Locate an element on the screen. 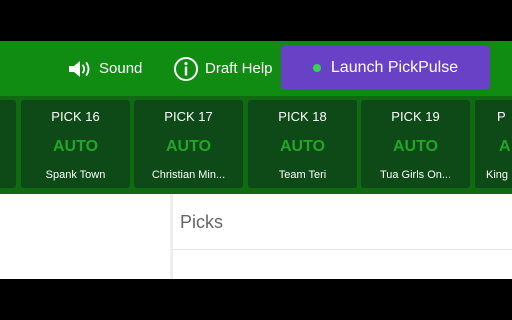 This screenshot has width=512, height=320. sound-label: Sound is located at coordinates (121, 68).